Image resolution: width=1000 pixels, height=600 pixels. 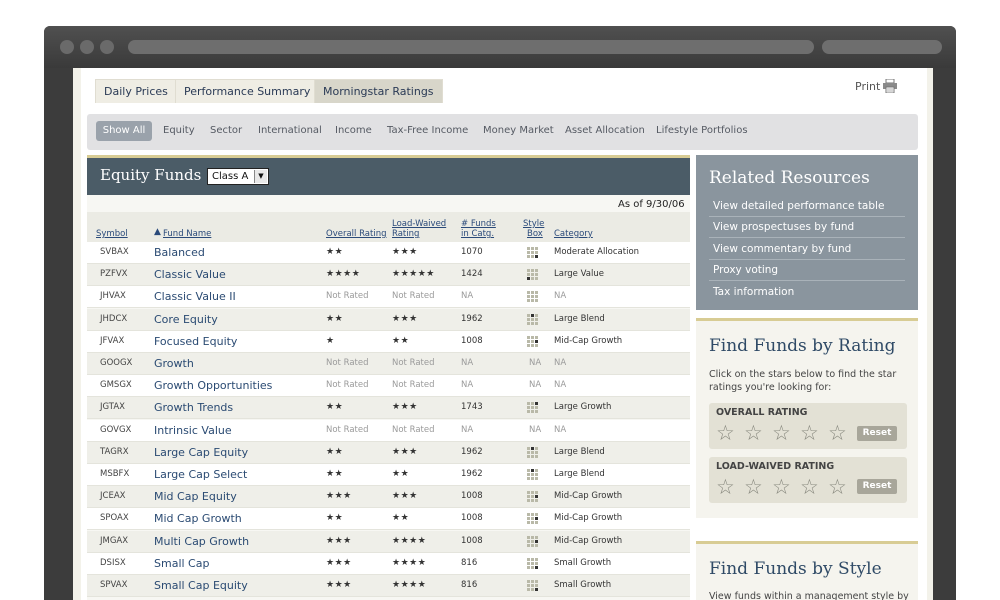 What do you see at coordinates (472, 540) in the screenshot?
I see `funds-in-category: 1008` at bounding box center [472, 540].